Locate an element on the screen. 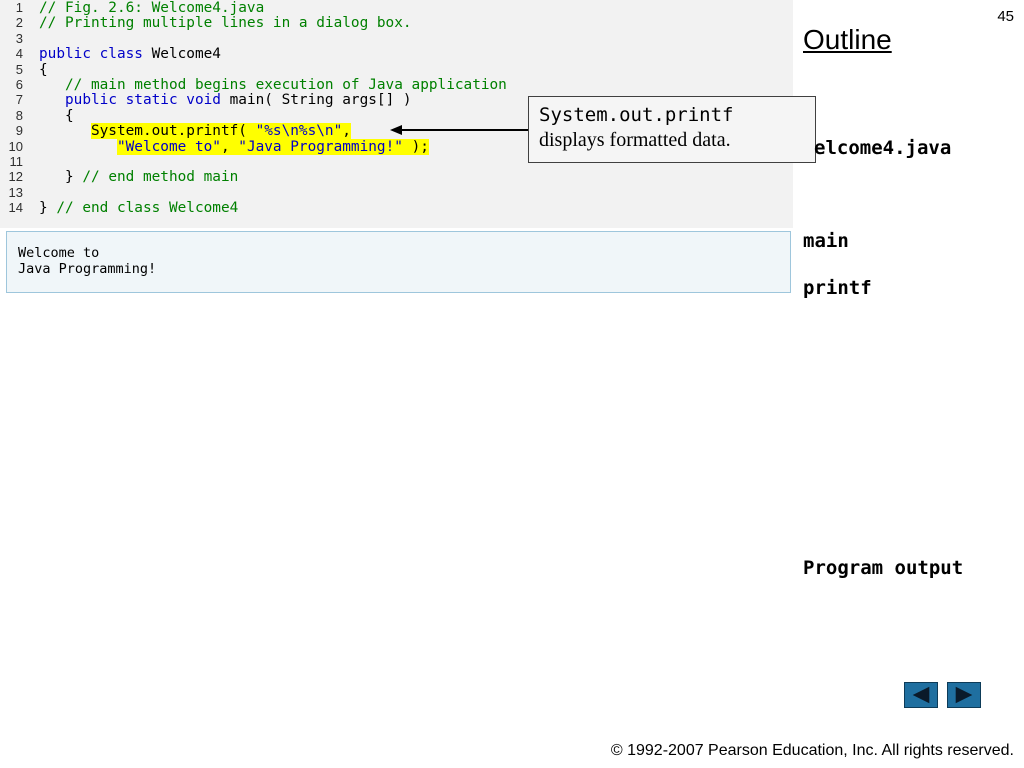 The height and width of the screenshot is (768, 1024). outline-item-printf: printf is located at coordinates (837, 288).